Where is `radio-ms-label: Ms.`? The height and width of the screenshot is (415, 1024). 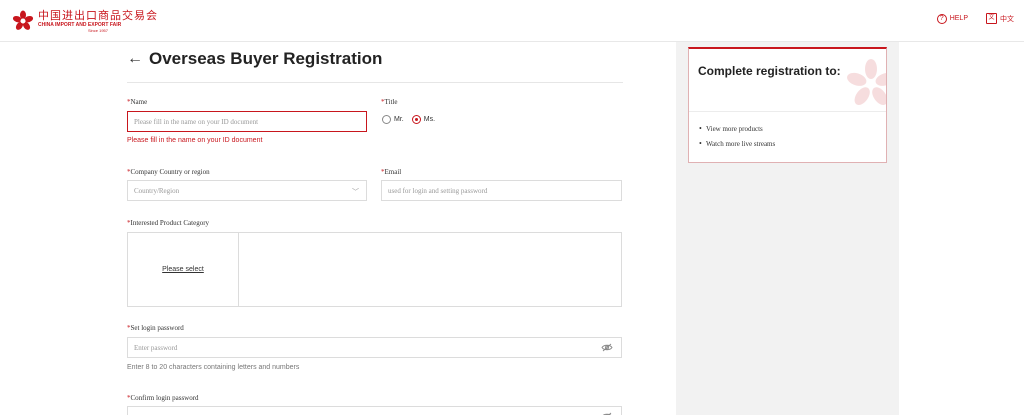
radio-ms-label: Ms. is located at coordinates (429, 119).